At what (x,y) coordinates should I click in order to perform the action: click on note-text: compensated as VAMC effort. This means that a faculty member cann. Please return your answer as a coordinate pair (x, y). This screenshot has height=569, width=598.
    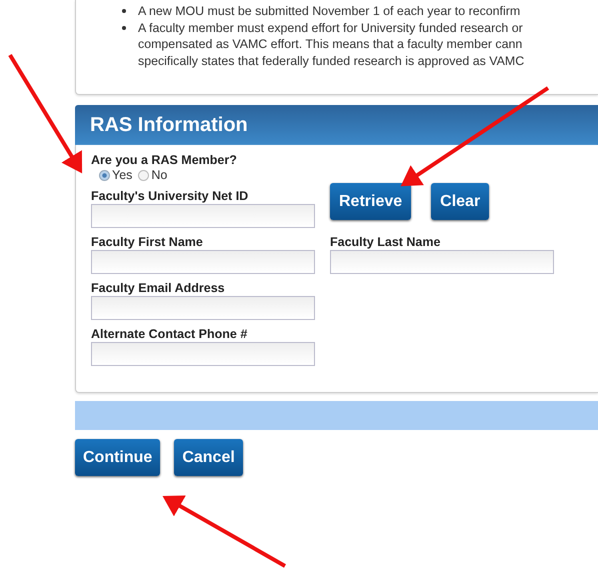
    Looking at the image, I should click on (331, 44).